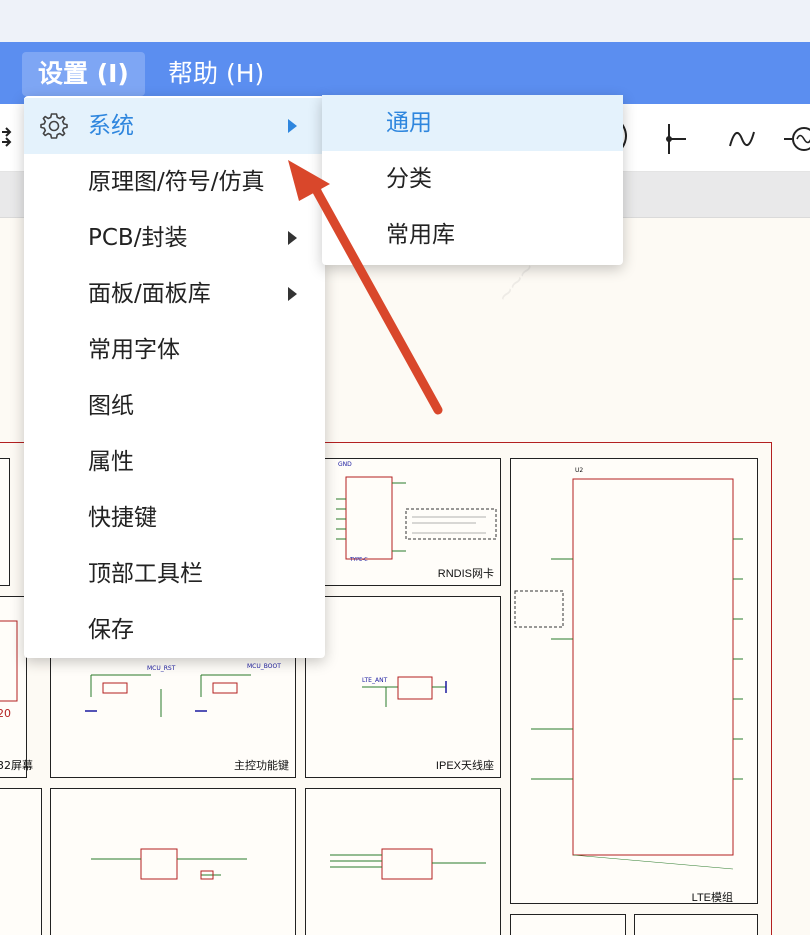 This screenshot has height=935, width=810. I want to click on partial-number: 20, so click(5, 713).